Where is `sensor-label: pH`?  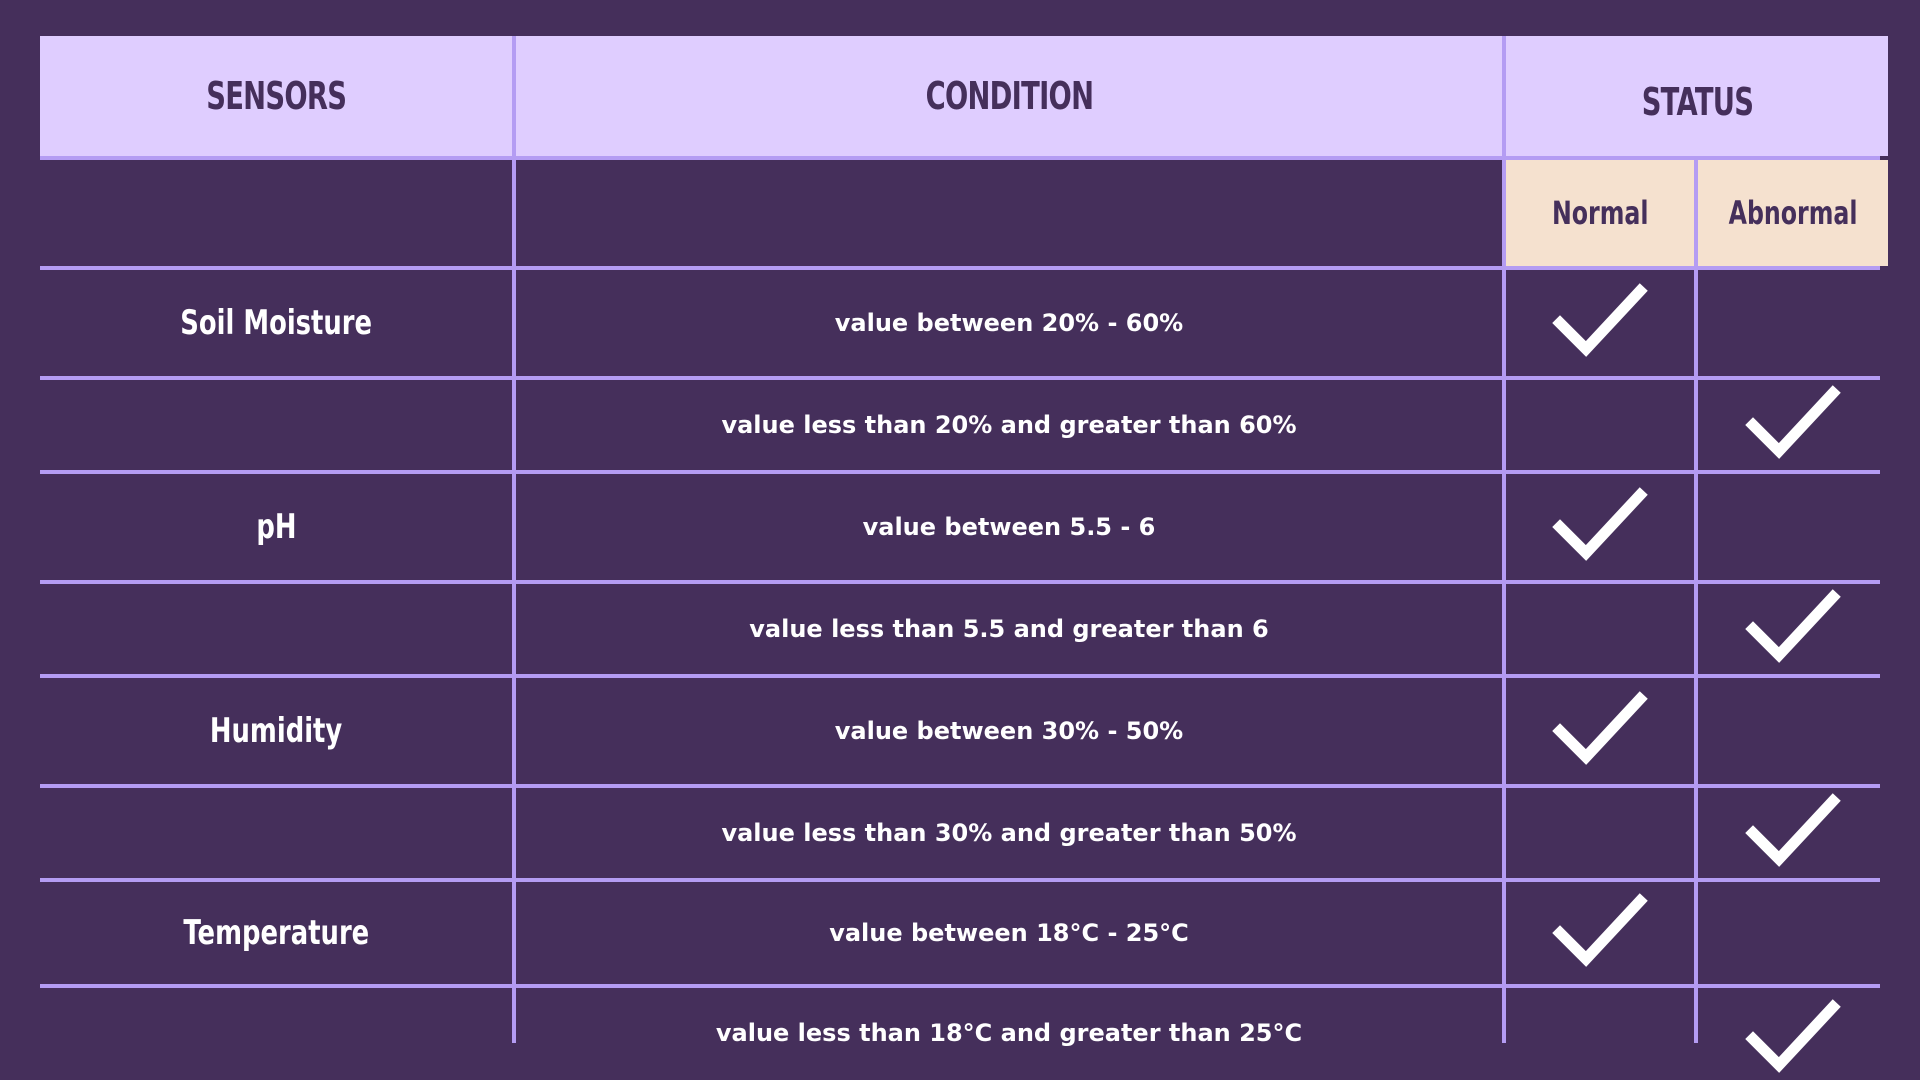 sensor-label: pH is located at coordinates (276, 527).